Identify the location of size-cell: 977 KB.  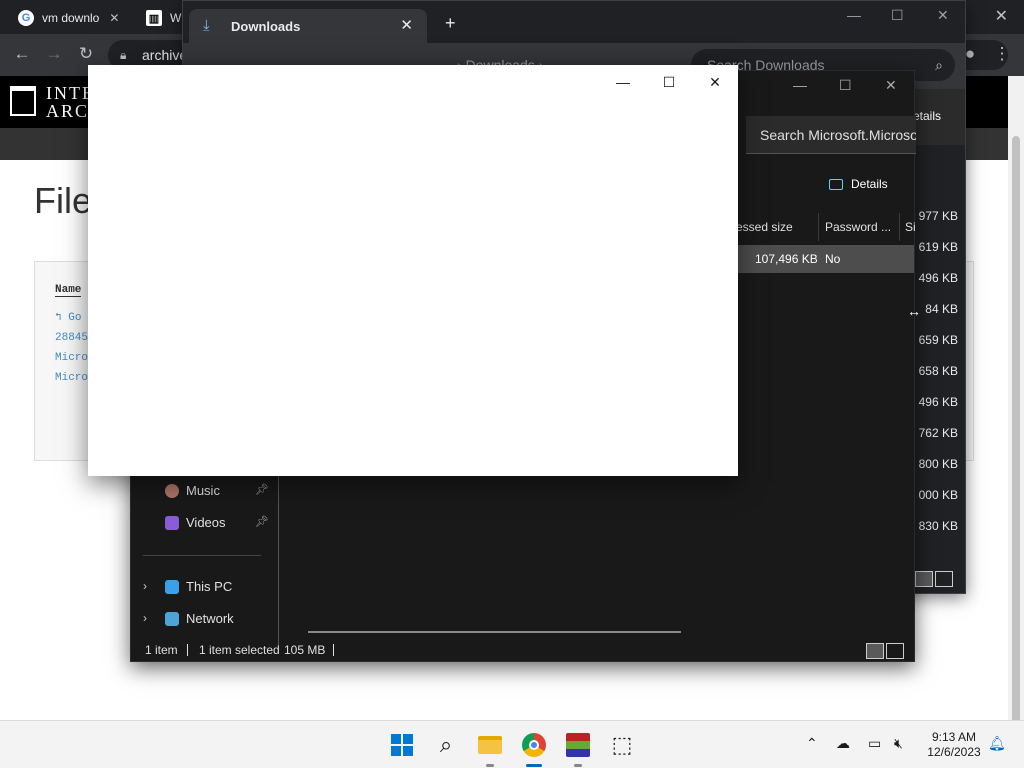
(938, 216).